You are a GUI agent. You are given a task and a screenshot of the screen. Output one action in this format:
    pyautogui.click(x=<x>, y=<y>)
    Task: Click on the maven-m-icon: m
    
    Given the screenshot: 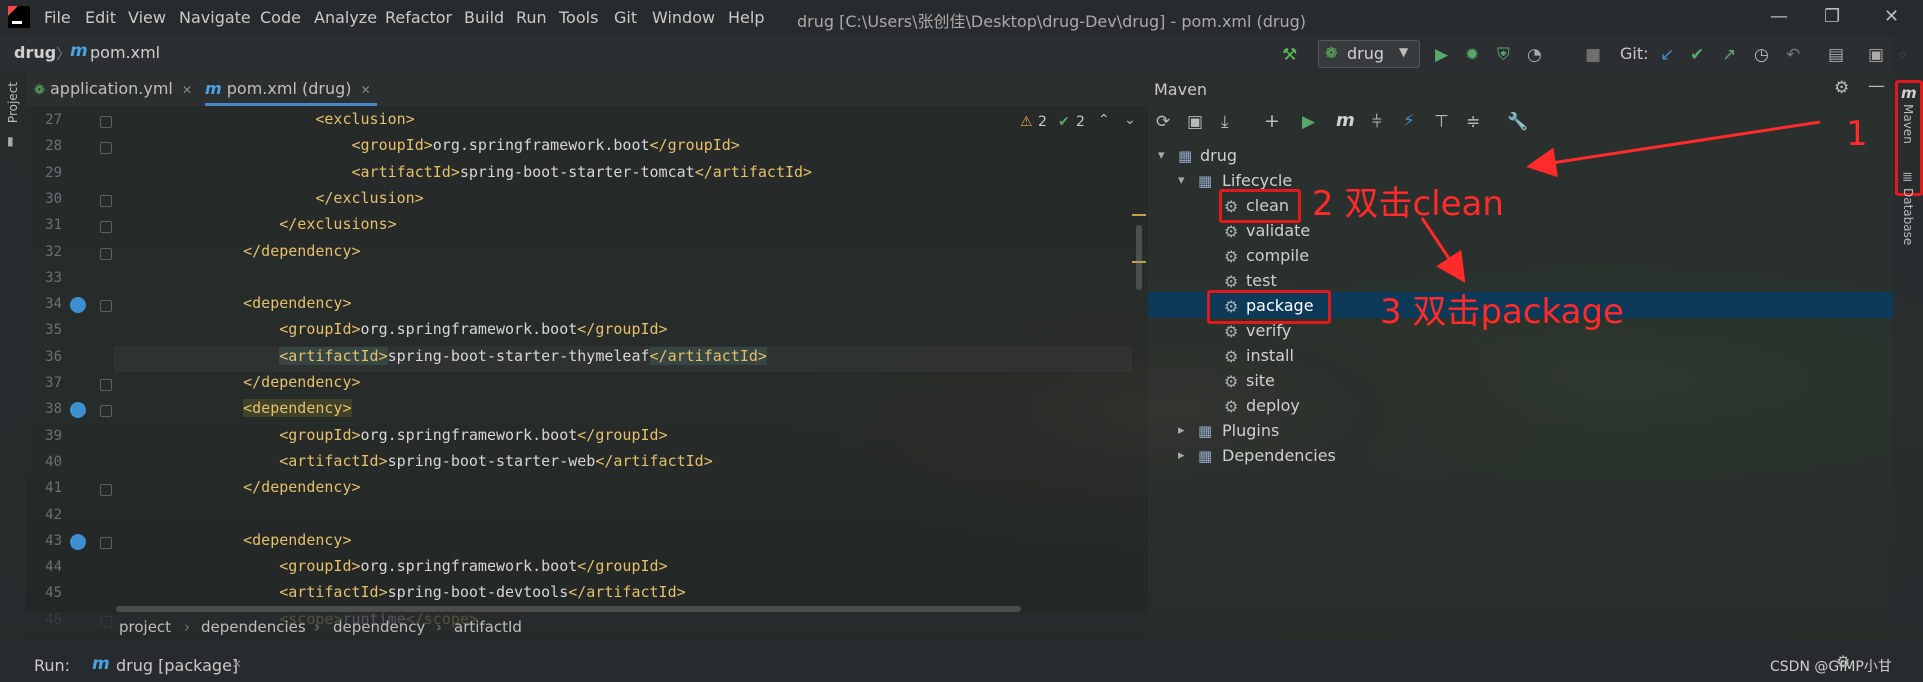 What is the action you would take?
    pyautogui.click(x=101, y=664)
    